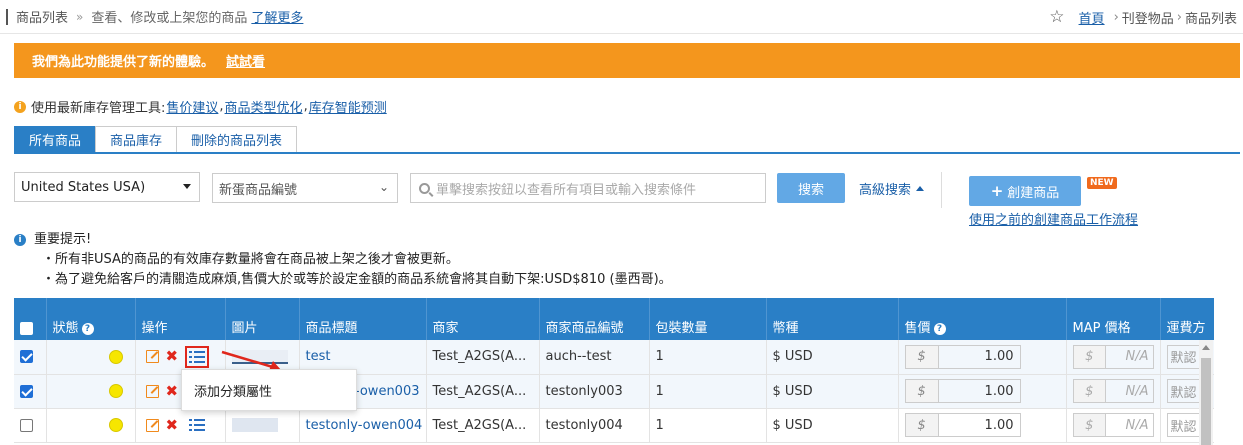 The width and height of the screenshot is (1243, 445). What do you see at coordinates (277, 16) in the screenshot?
I see `learn-more-link: 了解更多` at bounding box center [277, 16].